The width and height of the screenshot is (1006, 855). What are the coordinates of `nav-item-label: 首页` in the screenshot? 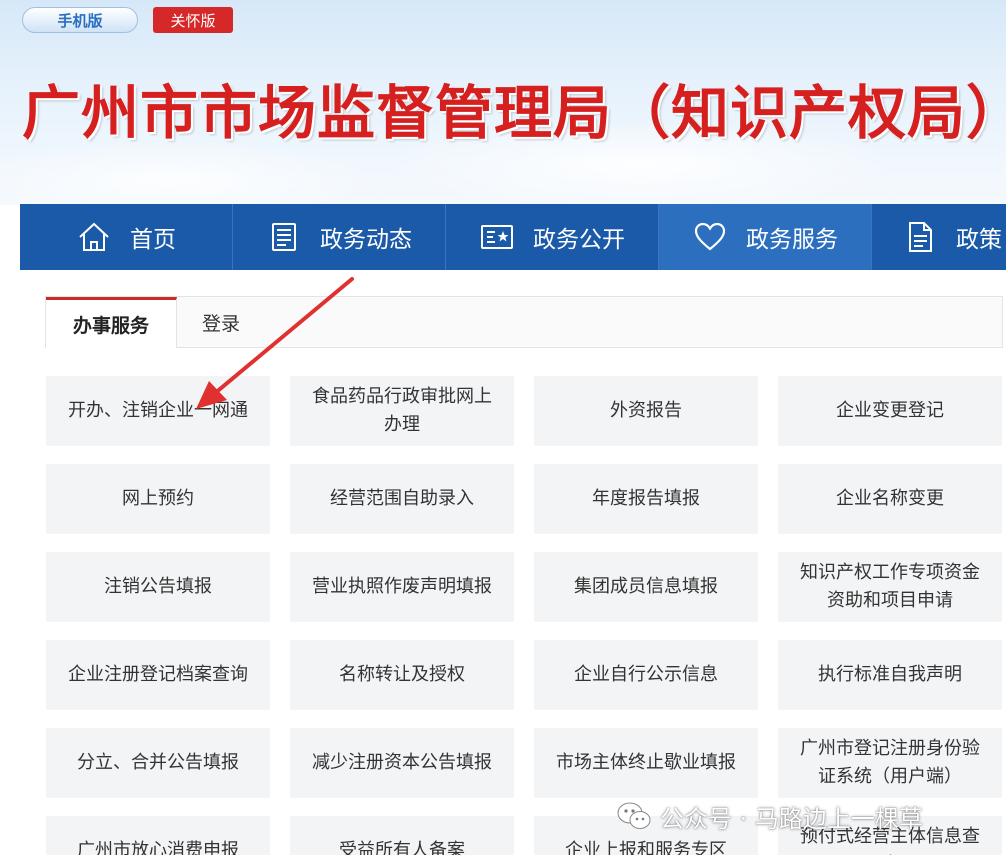 It's located at (153, 240).